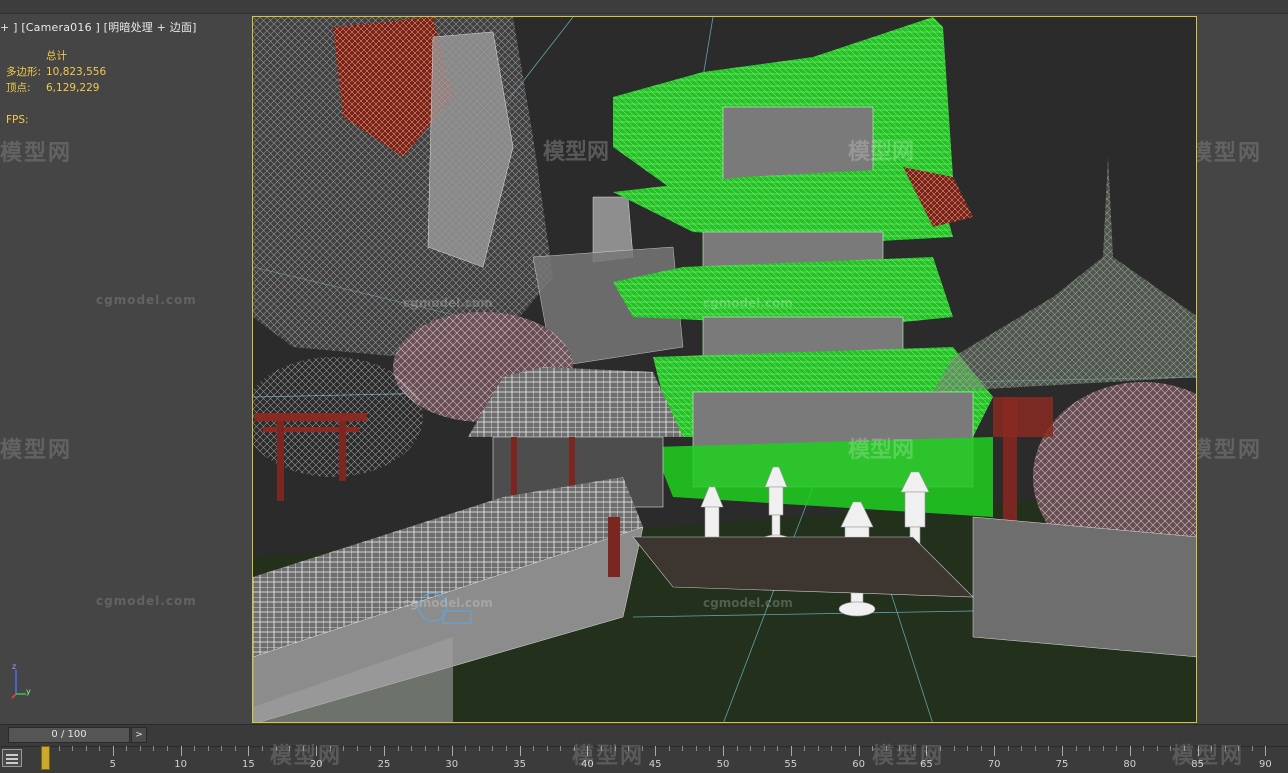 The image size is (1288, 773). Describe the element at coordinates (12, 758) in the screenshot. I see `mini-curve-editor-icon` at that location.